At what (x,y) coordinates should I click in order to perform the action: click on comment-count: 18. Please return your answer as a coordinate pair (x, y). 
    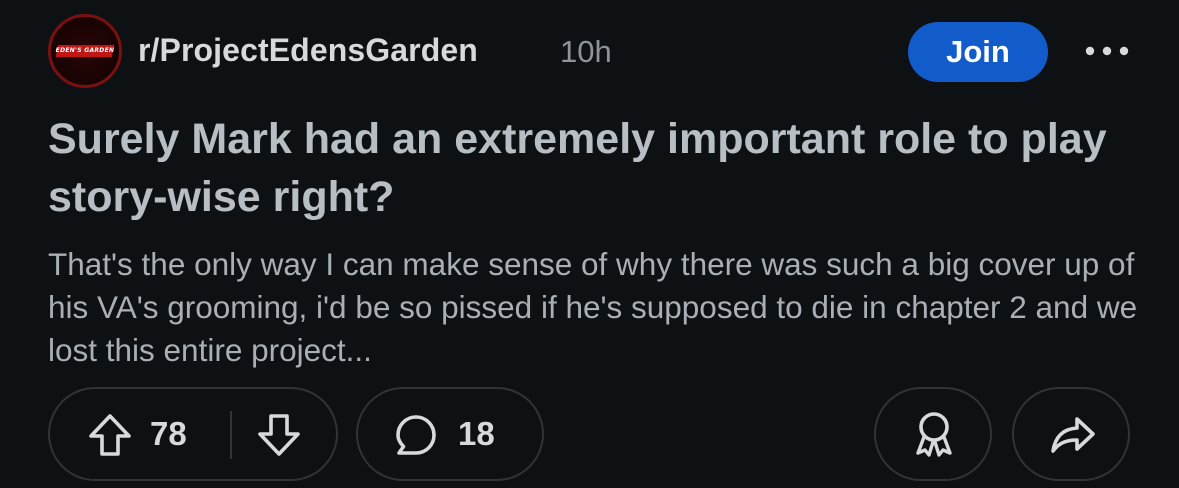
    Looking at the image, I should click on (476, 433).